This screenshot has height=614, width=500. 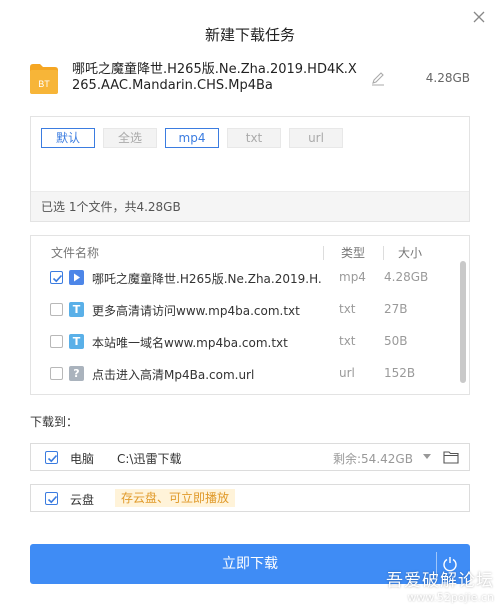 What do you see at coordinates (440, 581) in the screenshot?
I see `watermark-title: 吾爱破解论坛` at bounding box center [440, 581].